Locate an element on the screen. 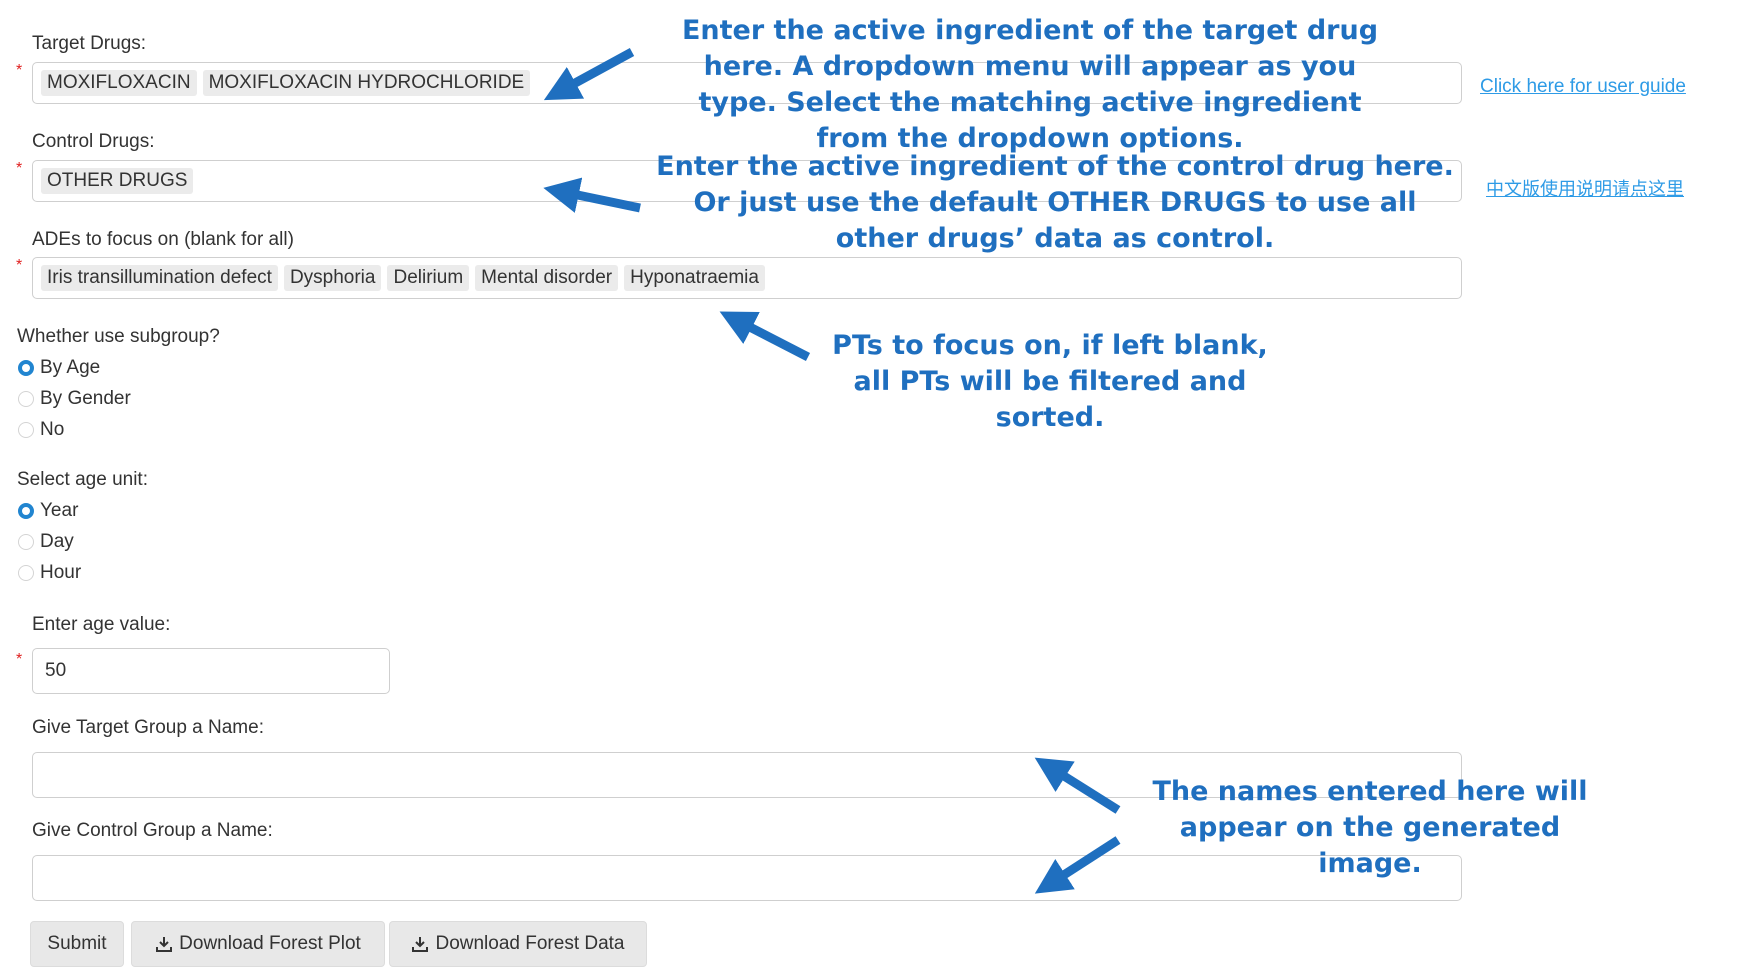 This screenshot has height=973, width=1752. arrow-control-drugs is located at coordinates (592, 195).